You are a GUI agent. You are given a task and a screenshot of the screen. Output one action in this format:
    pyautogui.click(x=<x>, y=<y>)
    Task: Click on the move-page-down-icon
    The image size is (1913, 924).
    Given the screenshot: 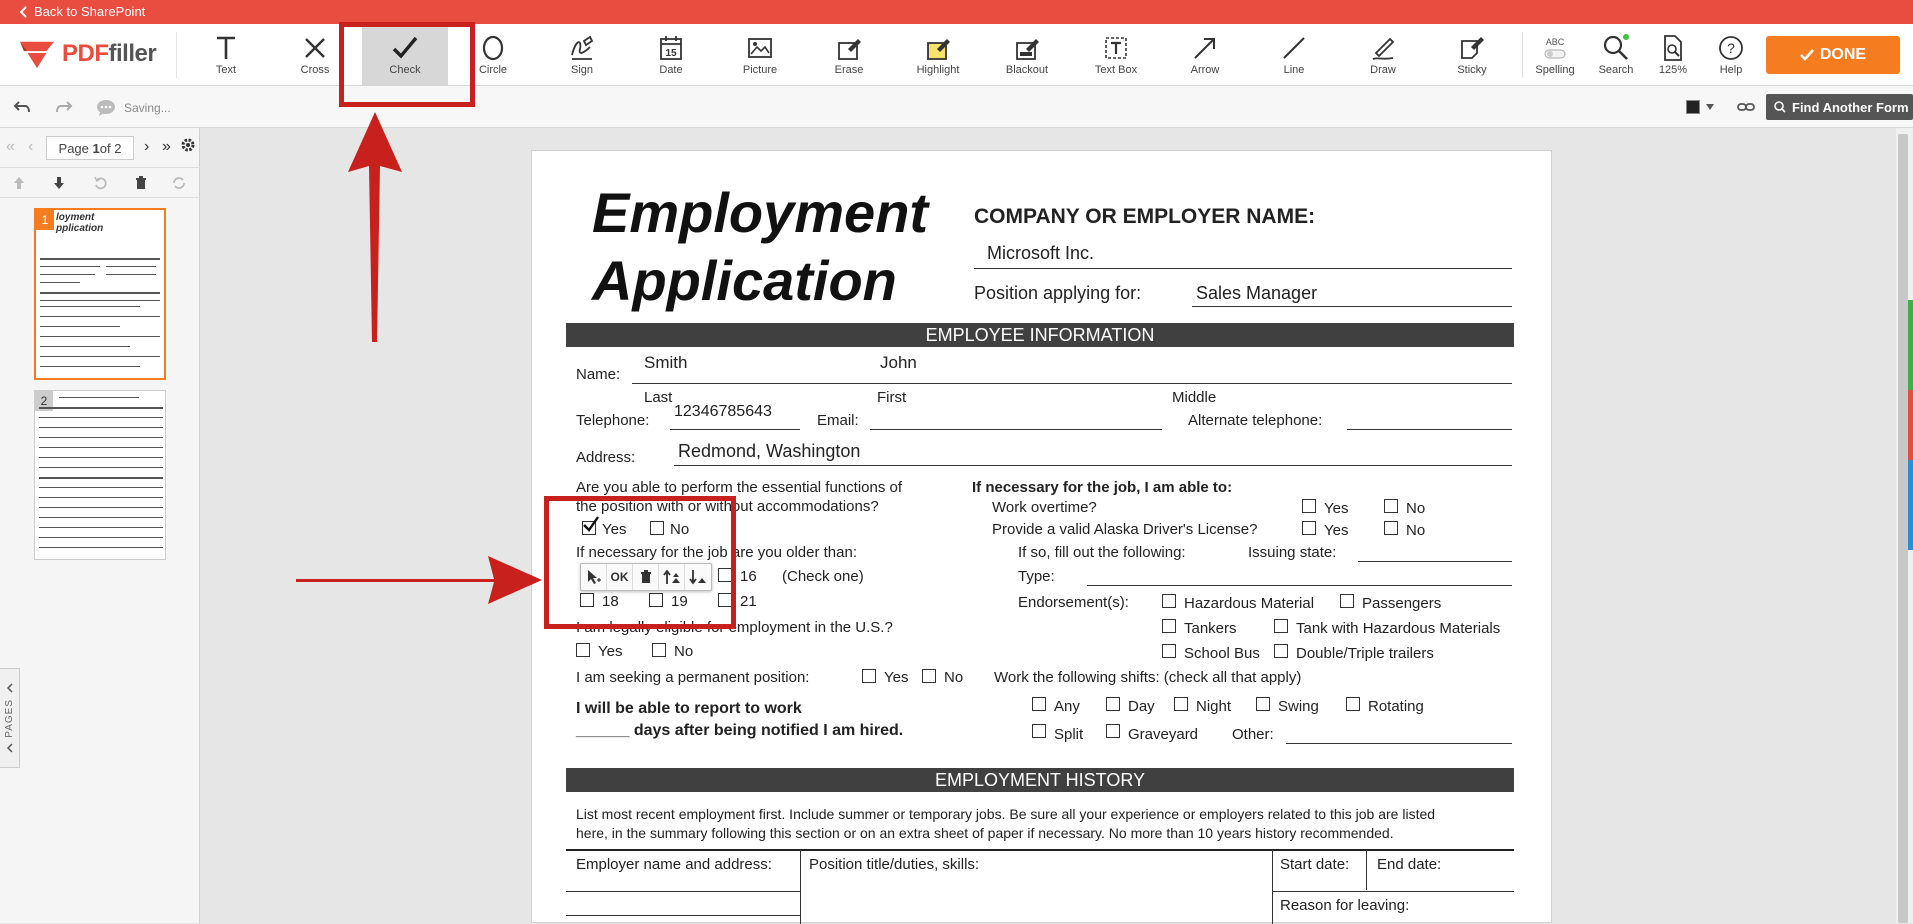 What is the action you would take?
    pyautogui.click(x=59, y=183)
    